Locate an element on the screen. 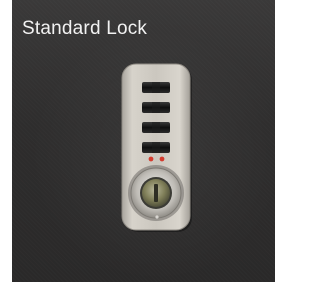 Image resolution: width=320 pixels, height=282 pixels. combination-lock-icon is located at coordinates (156, 147).